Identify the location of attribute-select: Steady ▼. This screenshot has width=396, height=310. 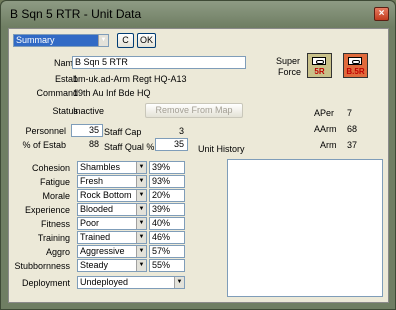
(112, 265).